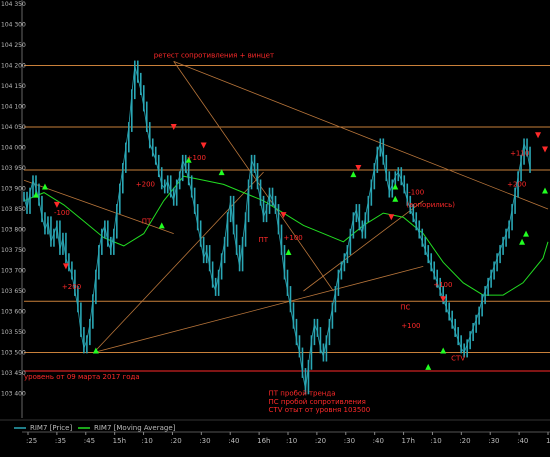  Describe the element at coordinates (13, 107) in the screenshot. I see `y-tick-label: 104 100` at that location.